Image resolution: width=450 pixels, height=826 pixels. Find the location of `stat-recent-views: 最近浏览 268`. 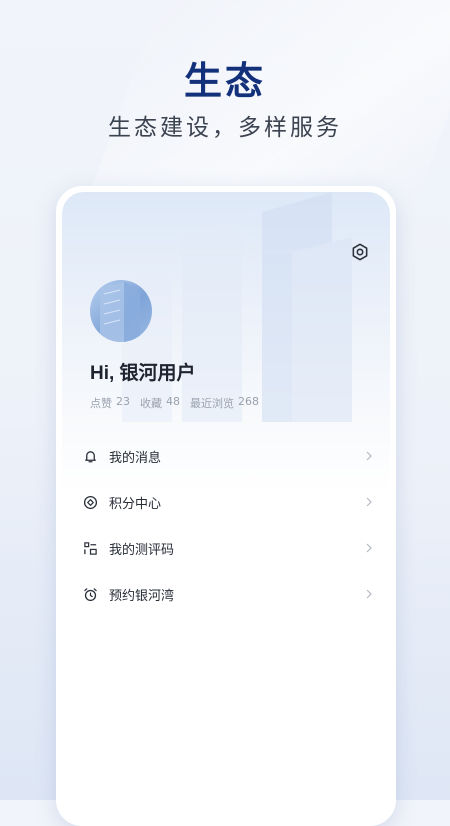

stat-recent-views: 最近浏览 268 is located at coordinates (224, 403).